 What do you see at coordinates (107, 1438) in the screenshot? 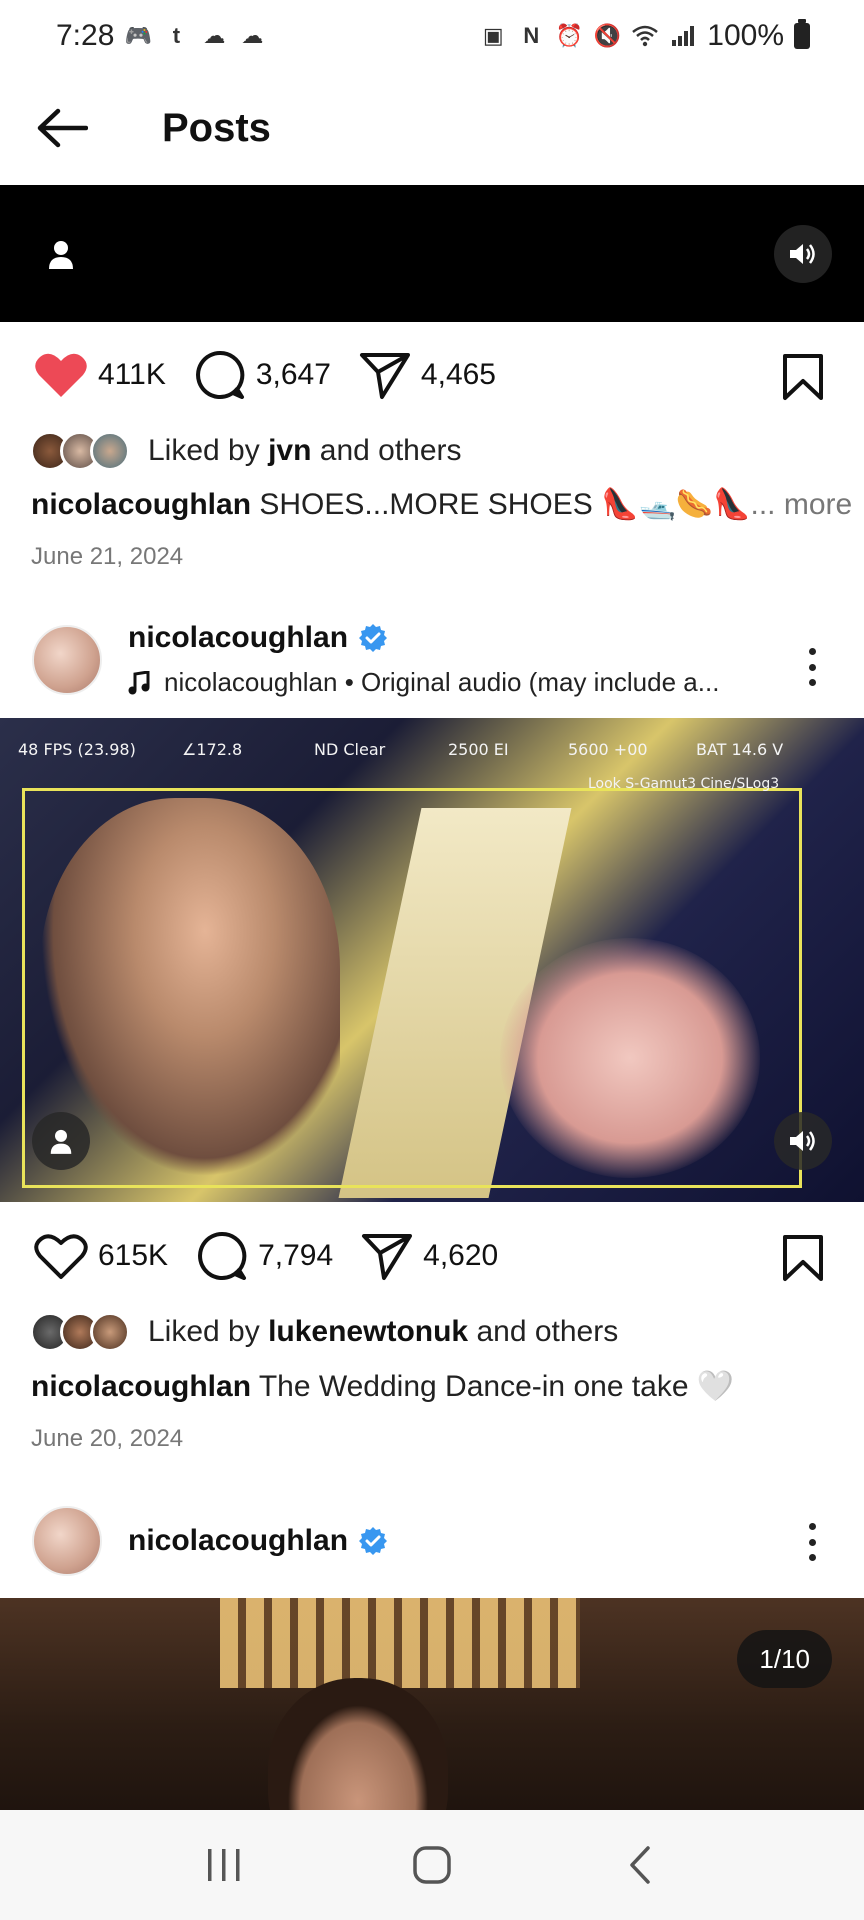
I see `post-2-date: June 20, 2024` at bounding box center [107, 1438].